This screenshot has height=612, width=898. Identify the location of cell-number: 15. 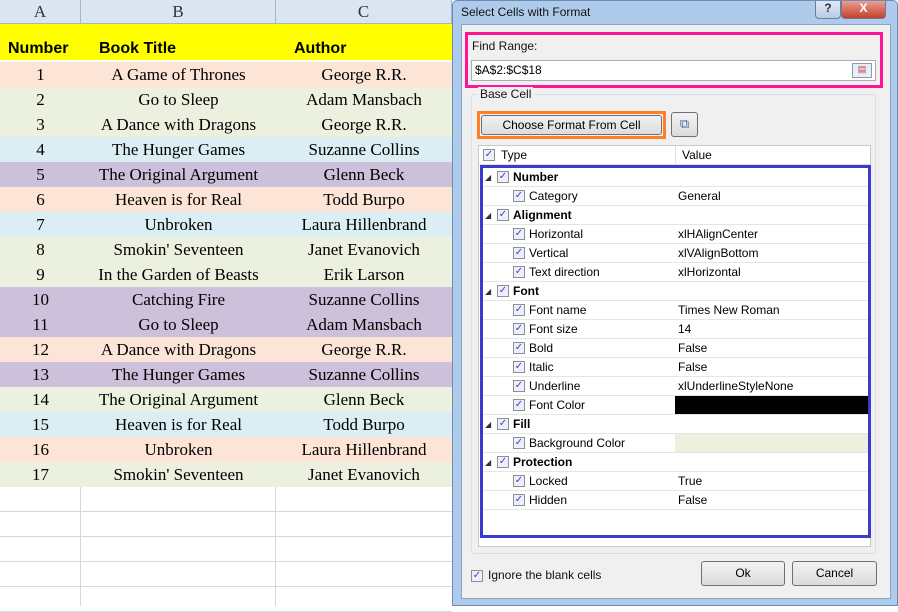
(40, 424).